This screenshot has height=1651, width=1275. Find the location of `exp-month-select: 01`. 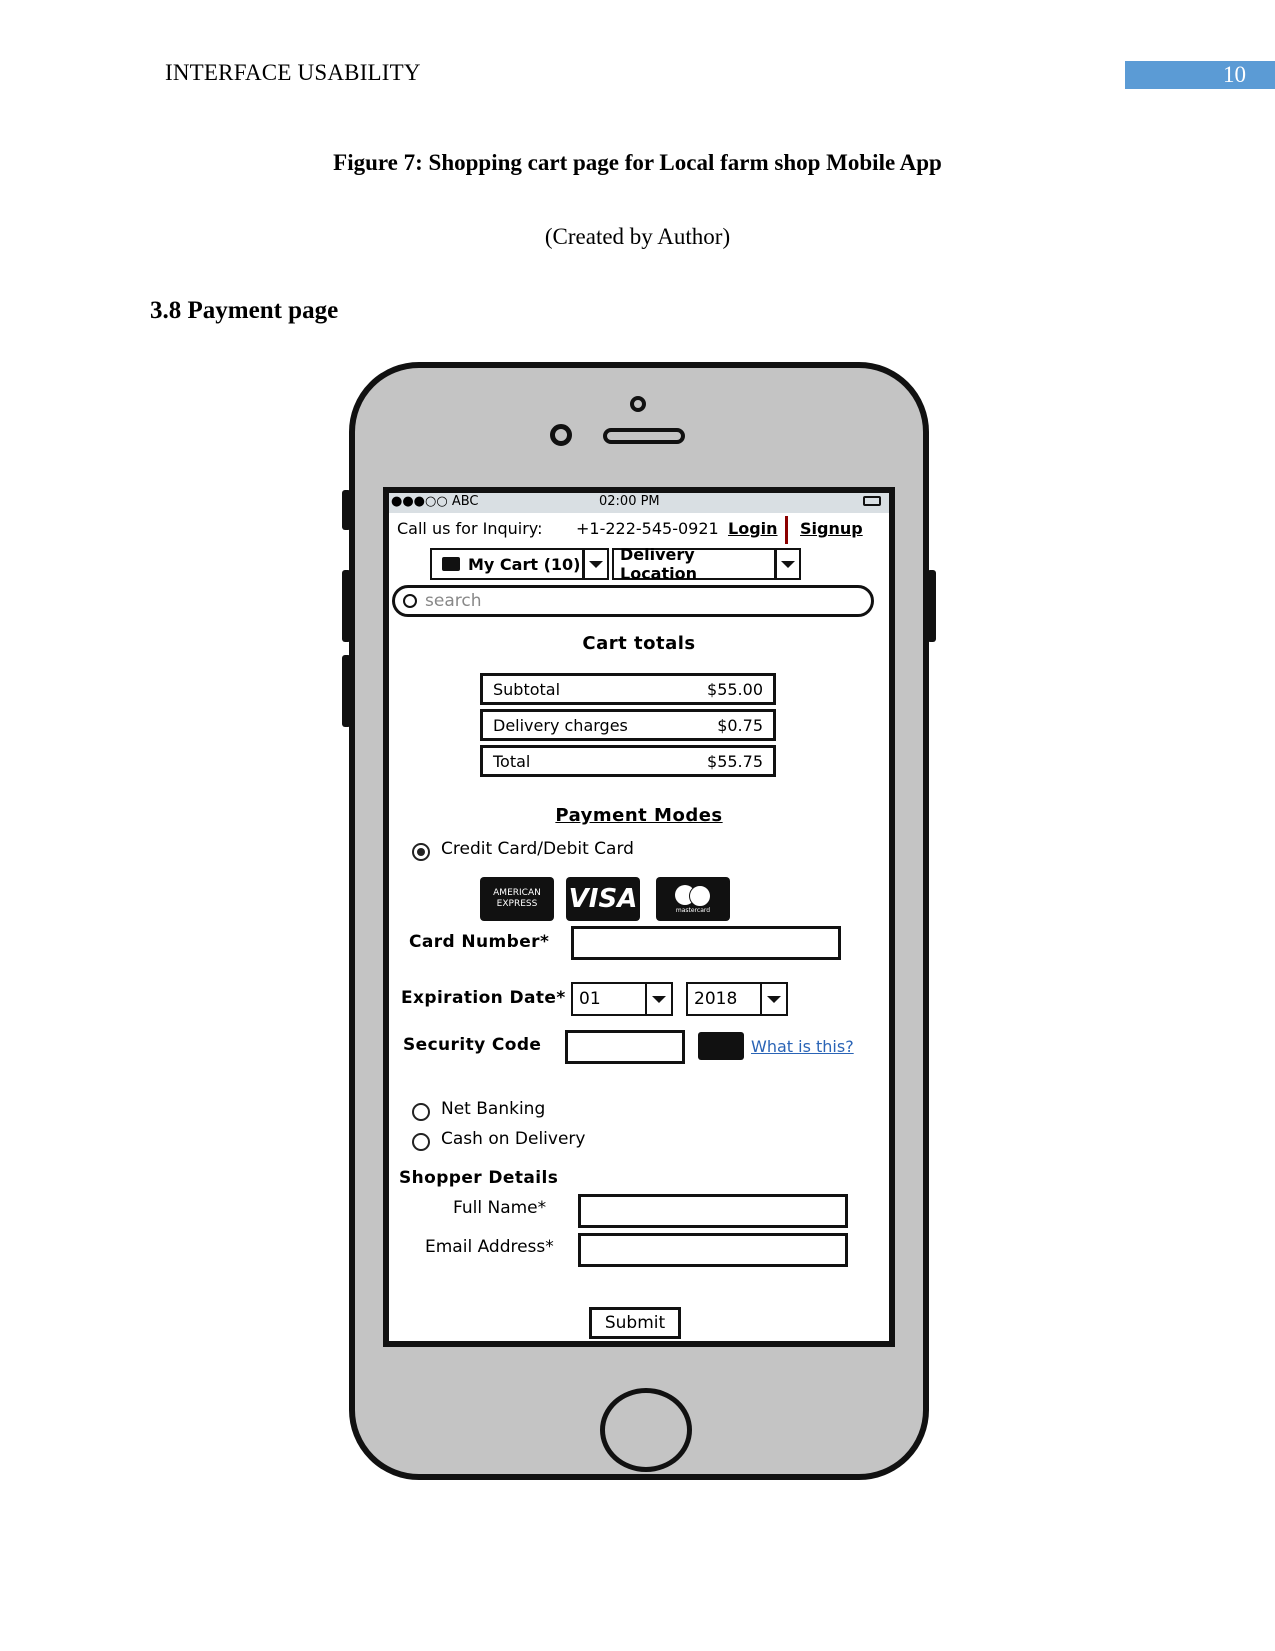

exp-month-select: 01 is located at coordinates (622, 999).